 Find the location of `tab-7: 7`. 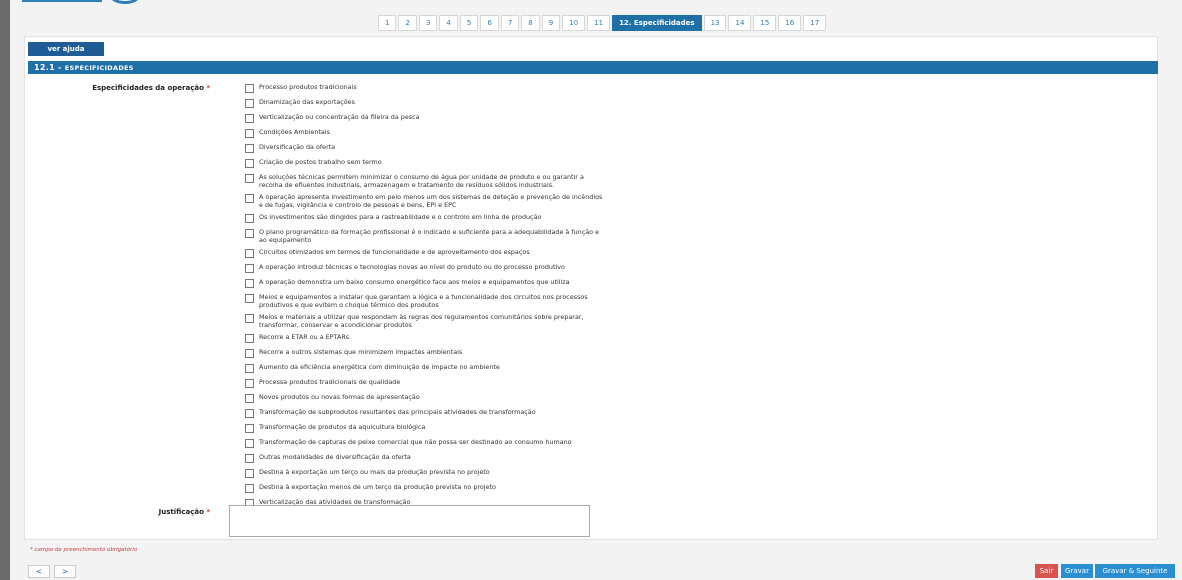

tab-7: 7 is located at coordinates (510, 23).